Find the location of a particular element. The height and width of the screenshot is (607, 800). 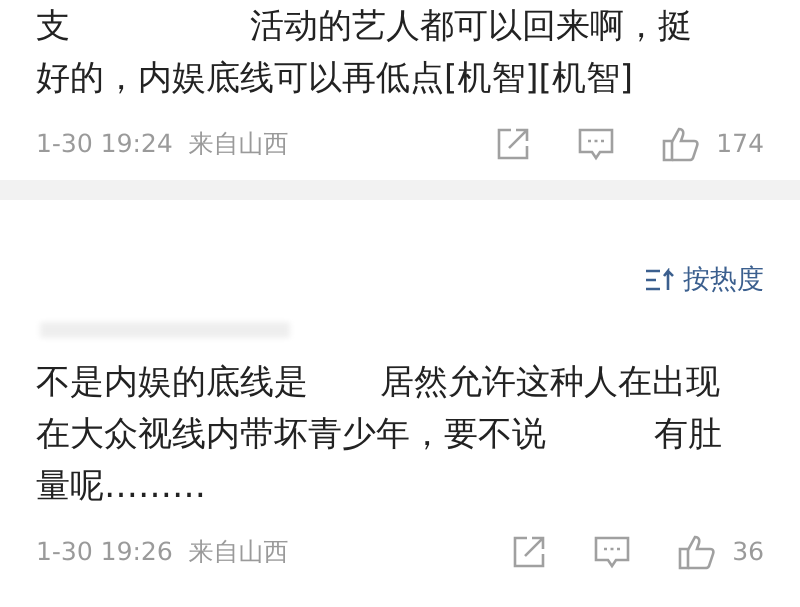

comment-text: 在大众视线内带坏青少年，要不说 is located at coordinates (291, 434).